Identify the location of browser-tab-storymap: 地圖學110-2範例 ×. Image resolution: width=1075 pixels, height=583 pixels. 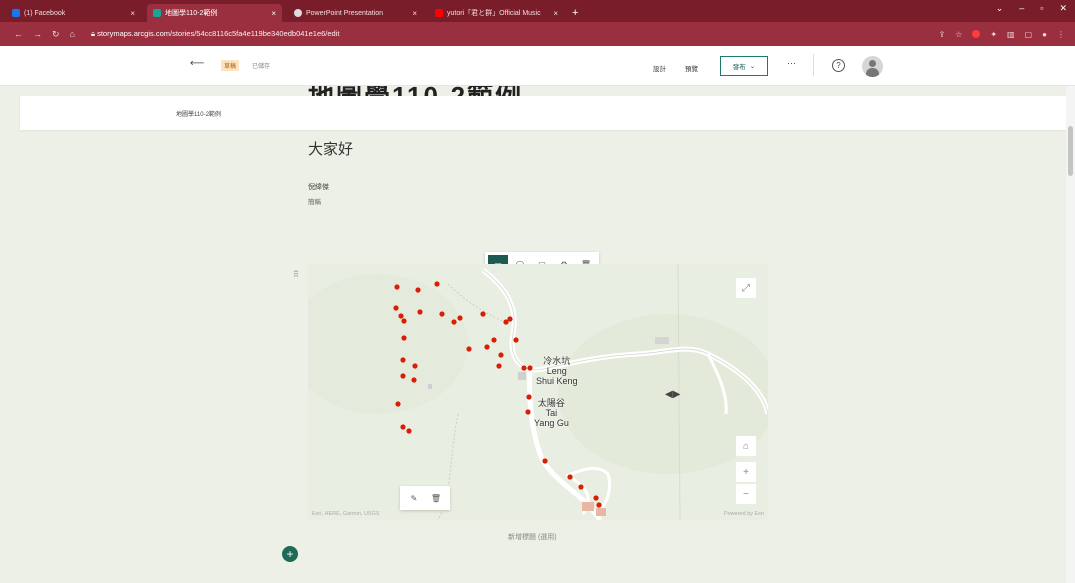
(214, 13).